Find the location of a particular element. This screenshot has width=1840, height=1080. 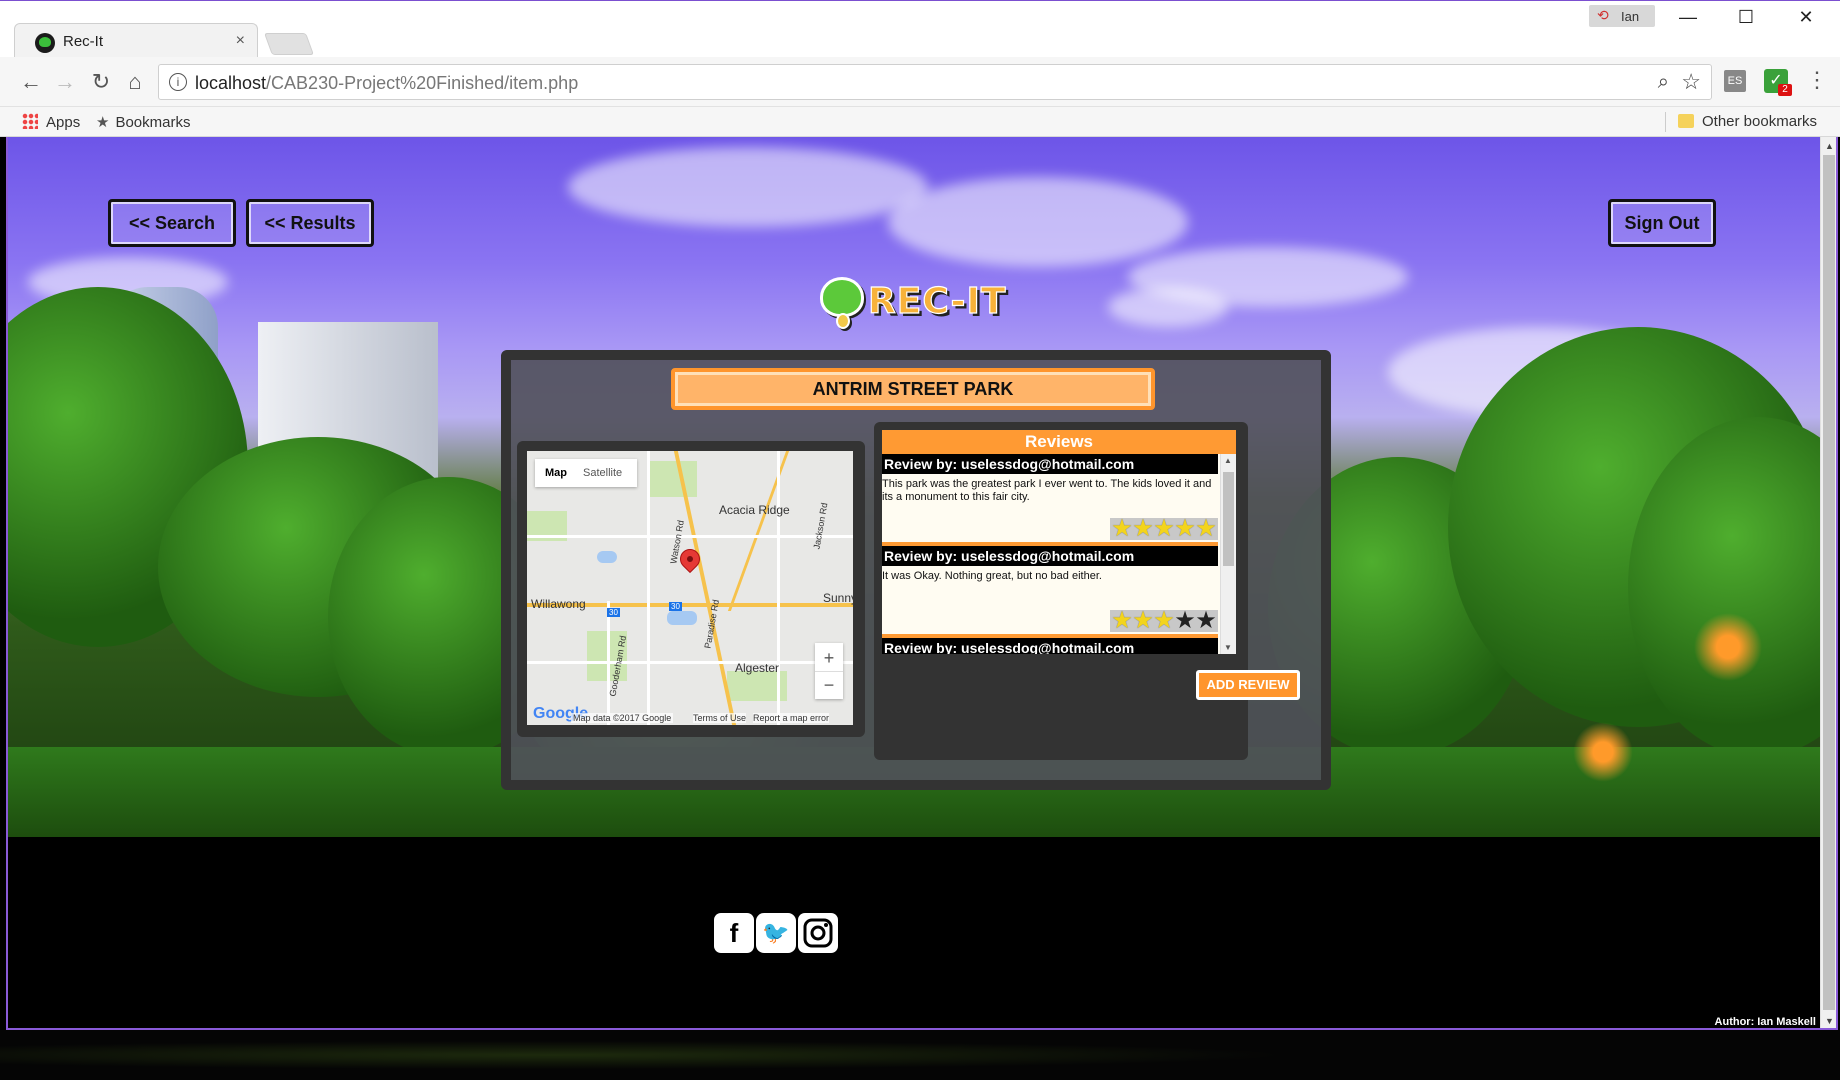

tab-close-icon: × is located at coordinates (240, 41).